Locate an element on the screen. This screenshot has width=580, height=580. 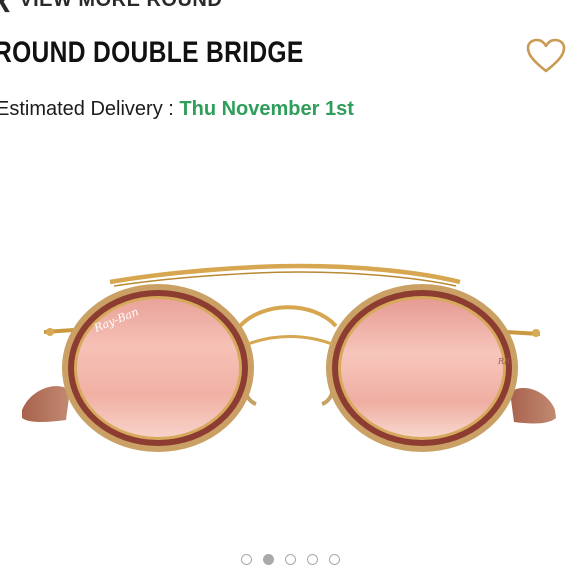
carousel-dot-active is located at coordinates (268, 559).